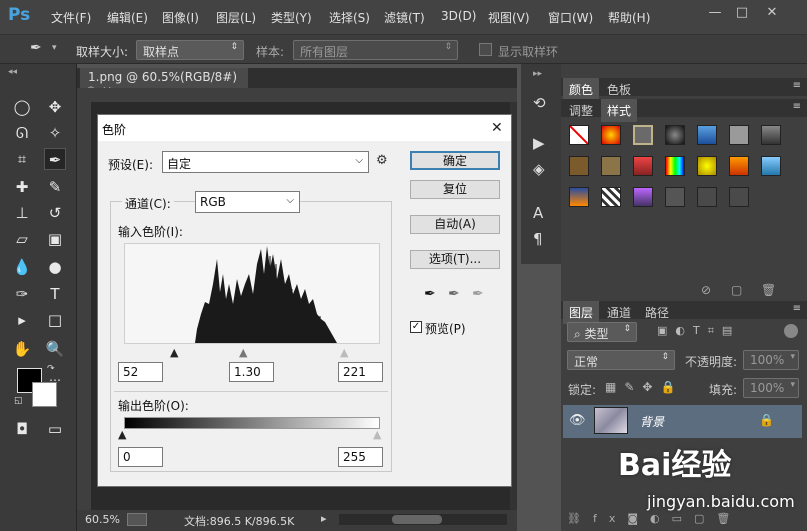 This screenshot has height=531, width=807. I want to click on pen-tool-icon: ✑, so click(22, 294).